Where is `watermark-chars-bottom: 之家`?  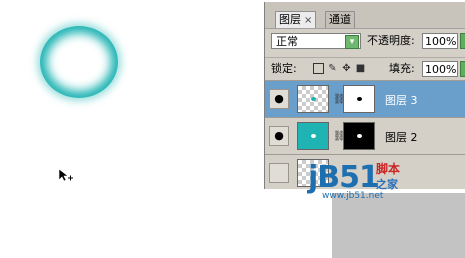
watermark-chars-bottom: 之家 is located at coordinates (387, 184).